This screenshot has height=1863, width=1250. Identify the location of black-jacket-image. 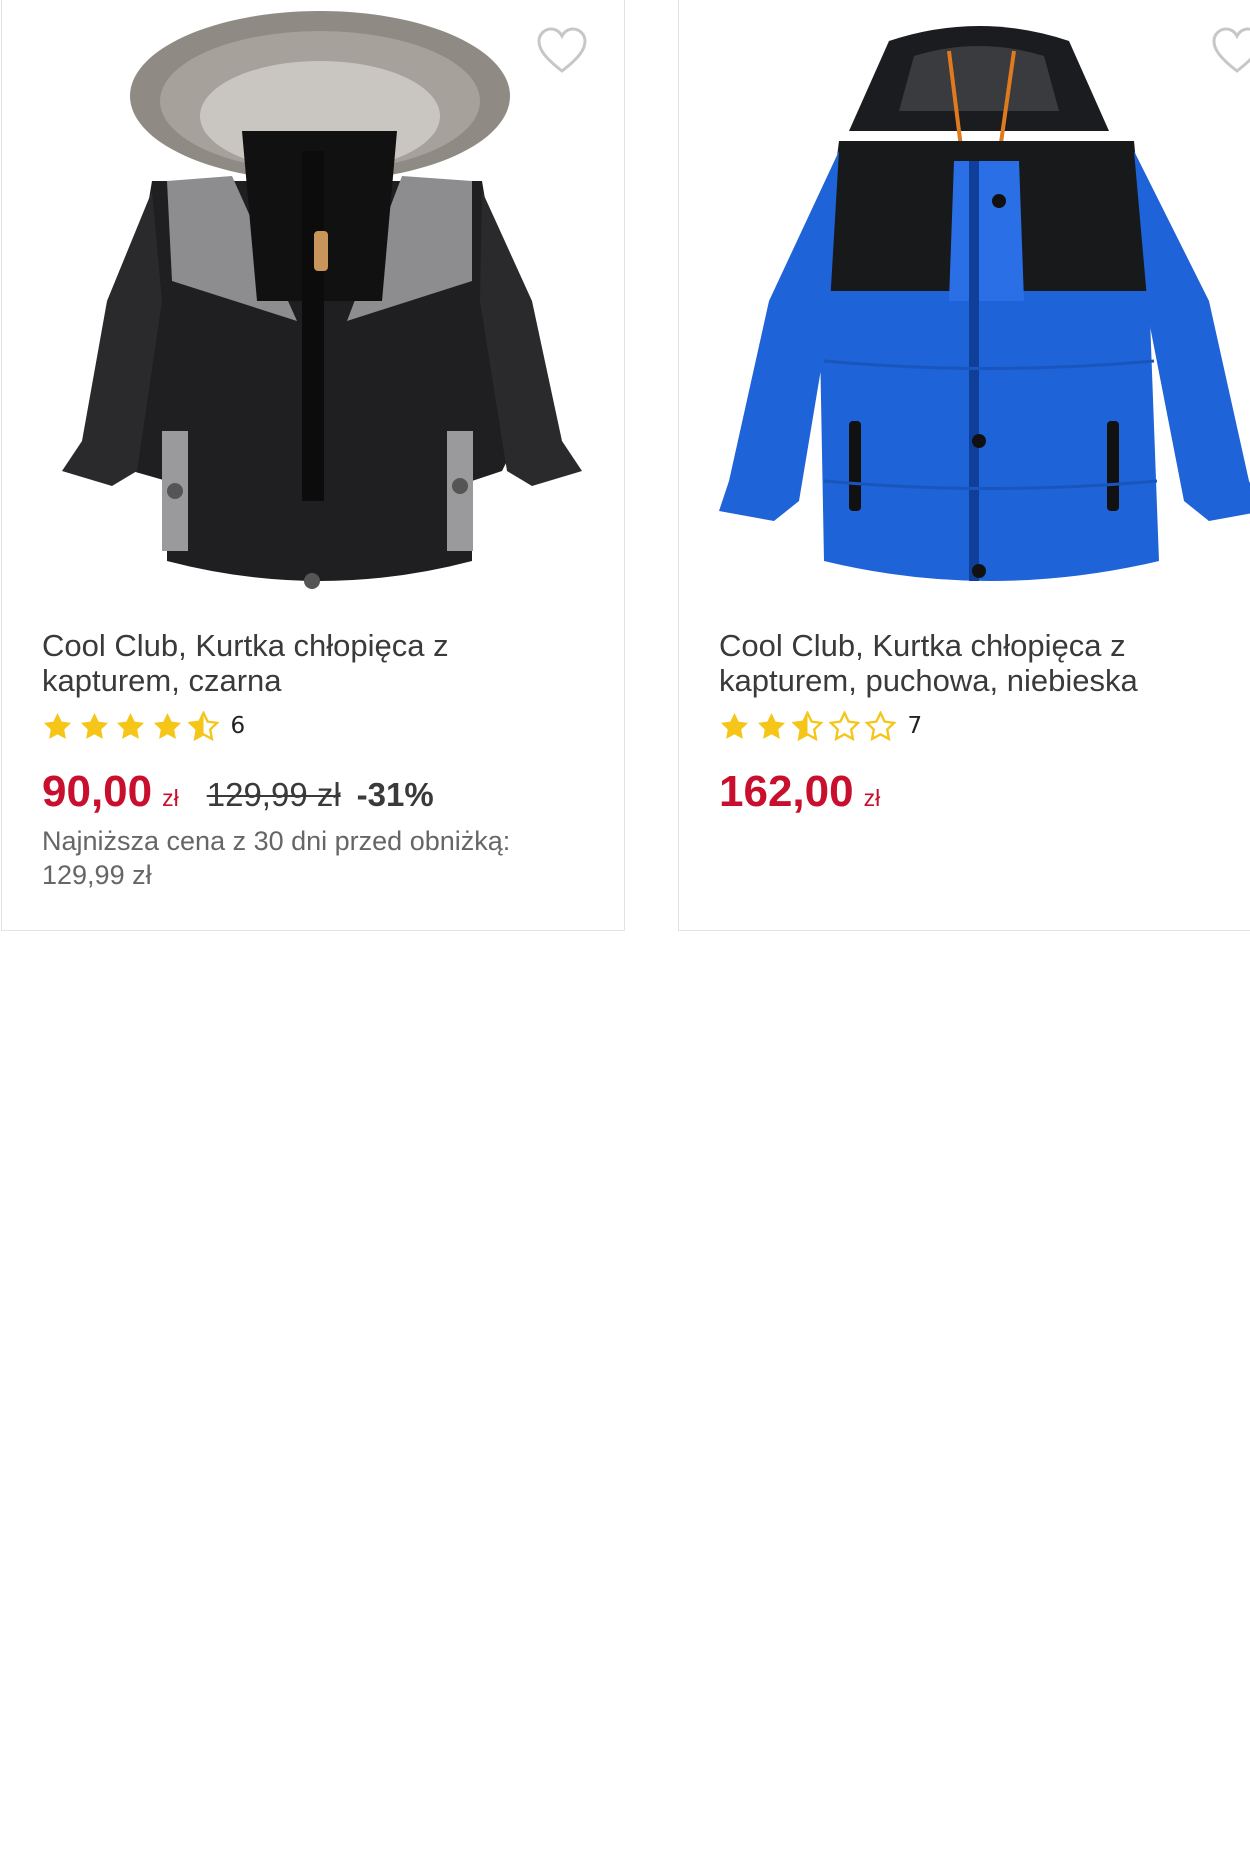
(322, 300).